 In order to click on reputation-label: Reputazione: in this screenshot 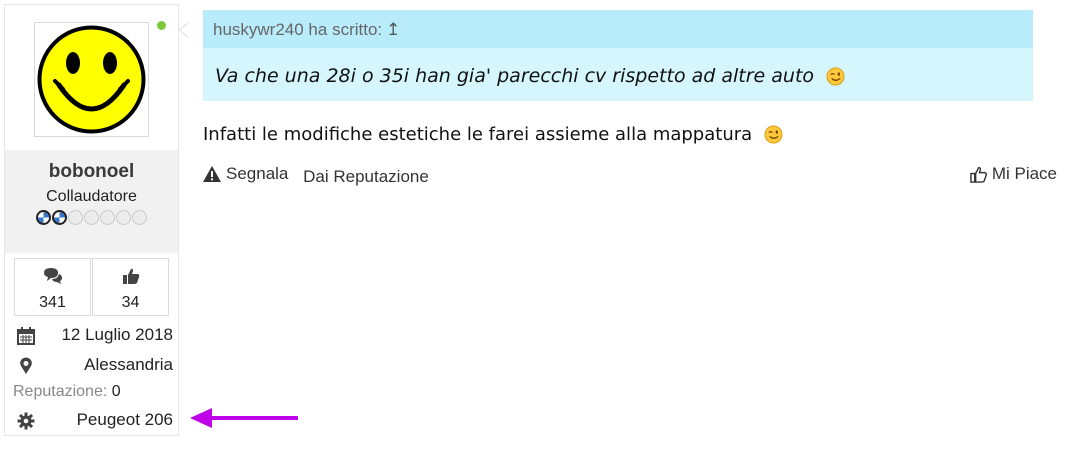, I will do `click(60, 391)`.